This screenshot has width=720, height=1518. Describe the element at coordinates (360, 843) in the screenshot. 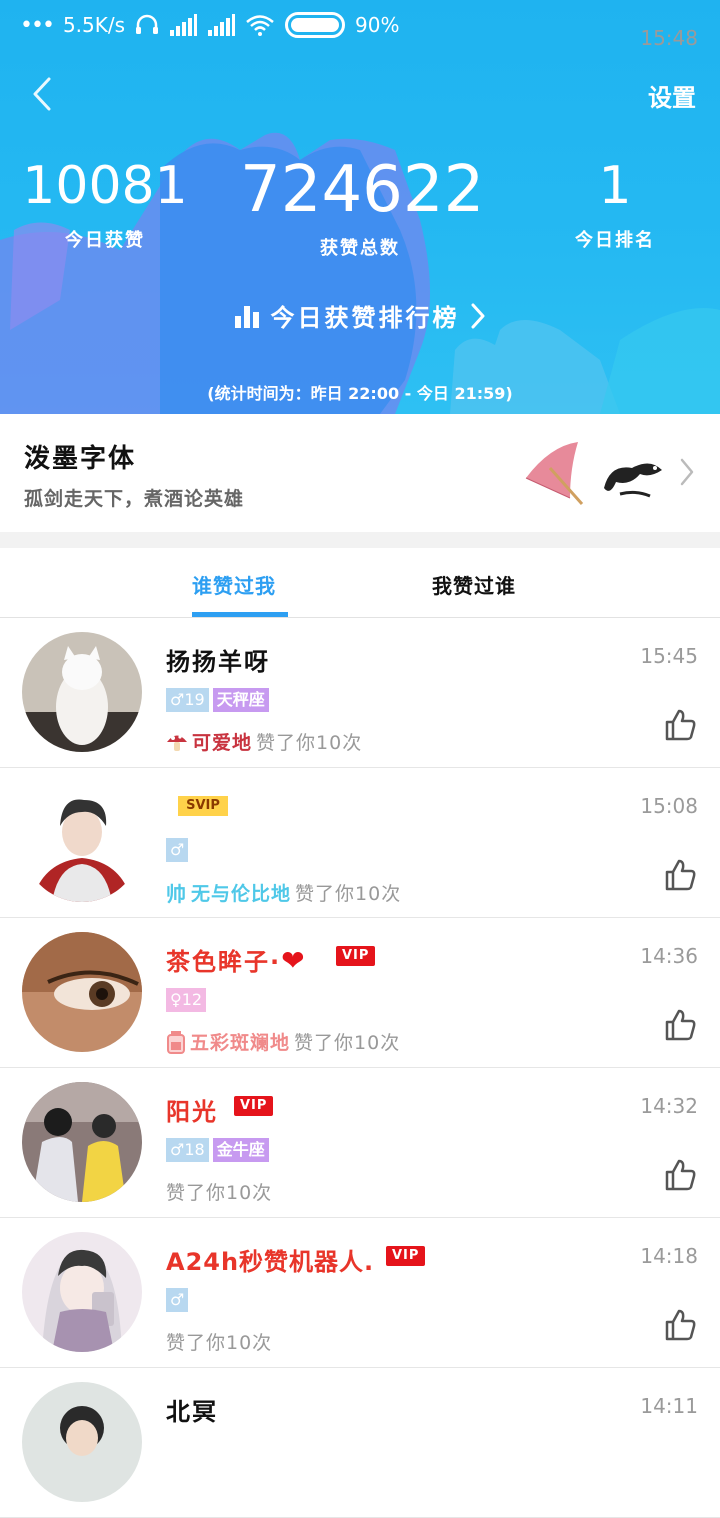

I see `list-item: SVIP 15:08 ♂ 帅 无与伦比地 赞了你10次` at that location.